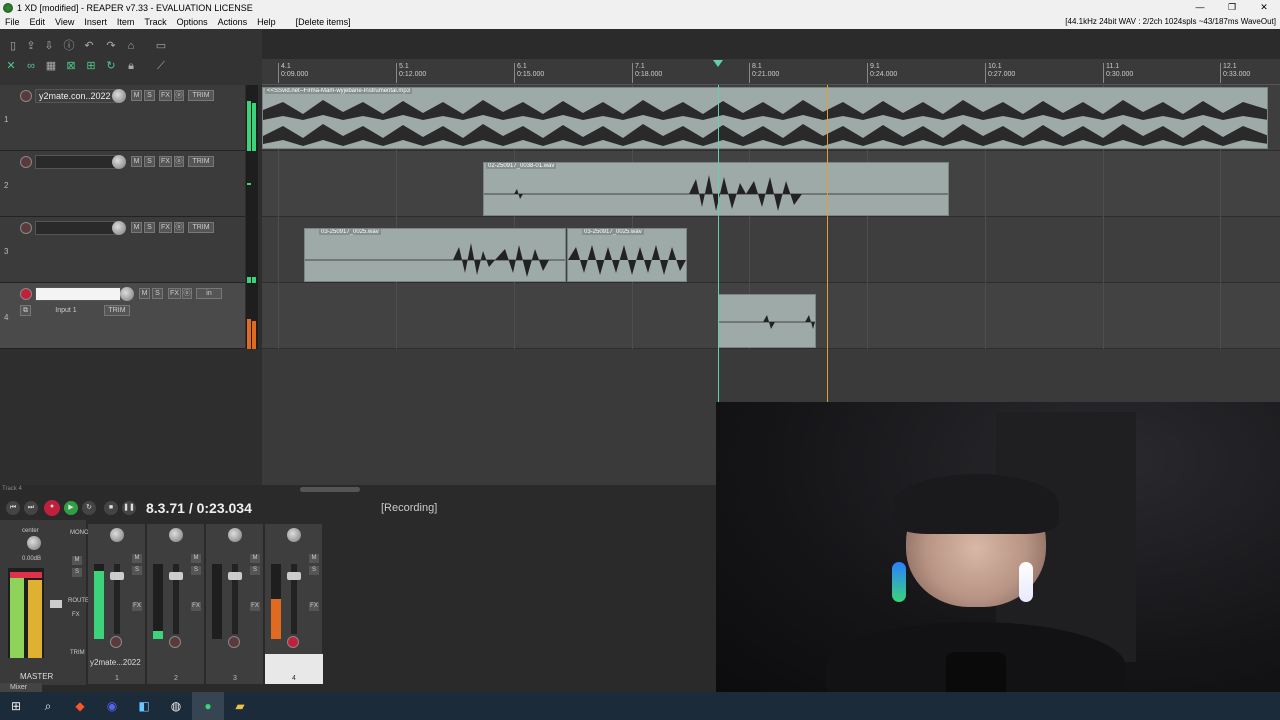  I want to click on reaper-icon: ●, so click(208, 706).